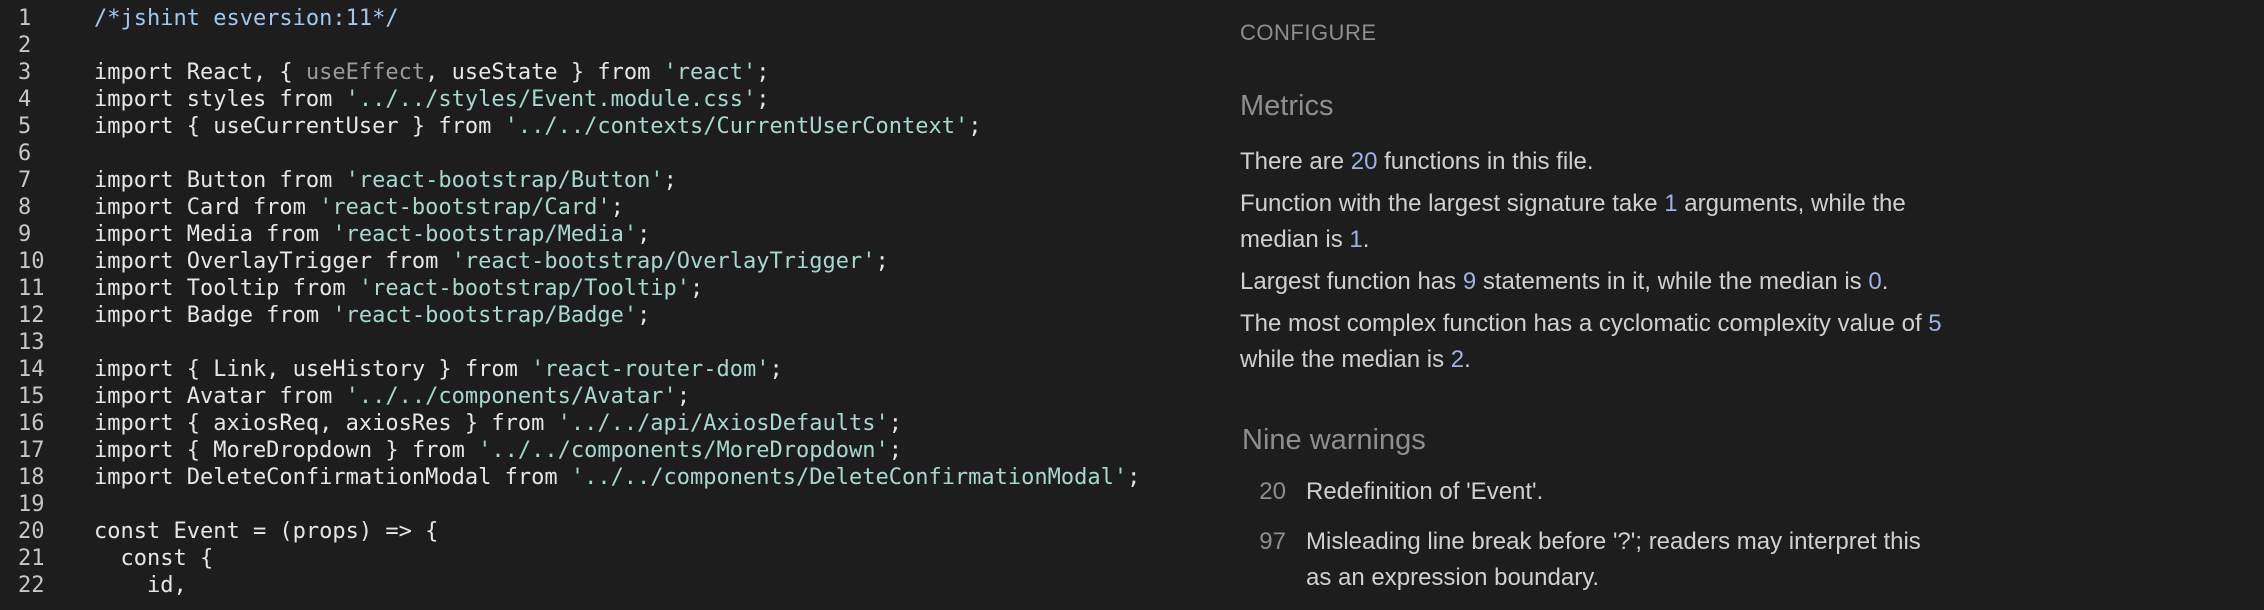  I want to click on code-token: import Tooltip from, so click(226, 288).